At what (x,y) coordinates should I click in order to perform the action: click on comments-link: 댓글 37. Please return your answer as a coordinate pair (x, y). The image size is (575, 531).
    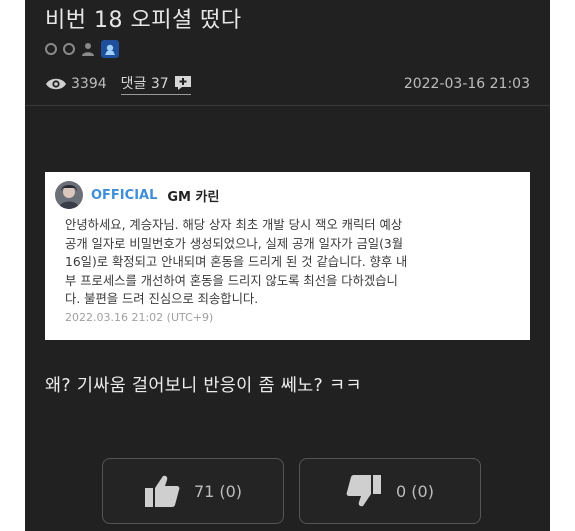
    Looking at the image, I should click on (155, 84).